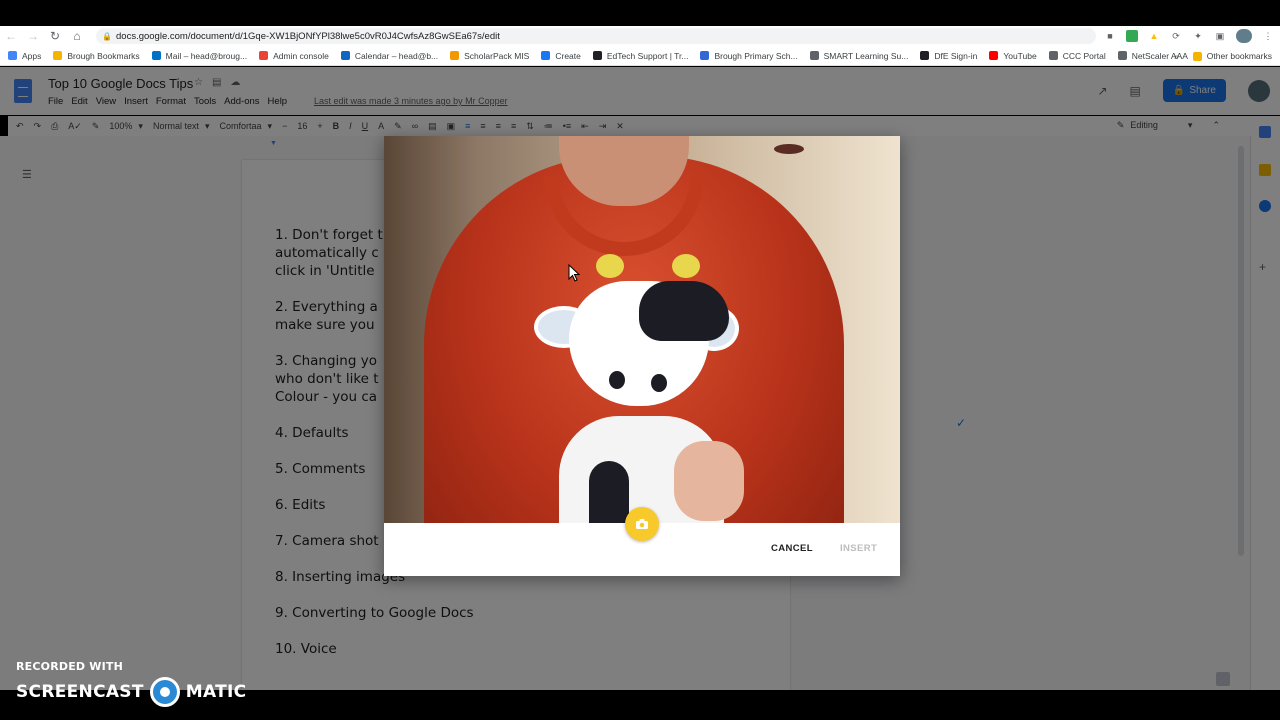 This screenshot has width=1280, height=720. I want to click on home-icon: ⌂, so click(77, 36).